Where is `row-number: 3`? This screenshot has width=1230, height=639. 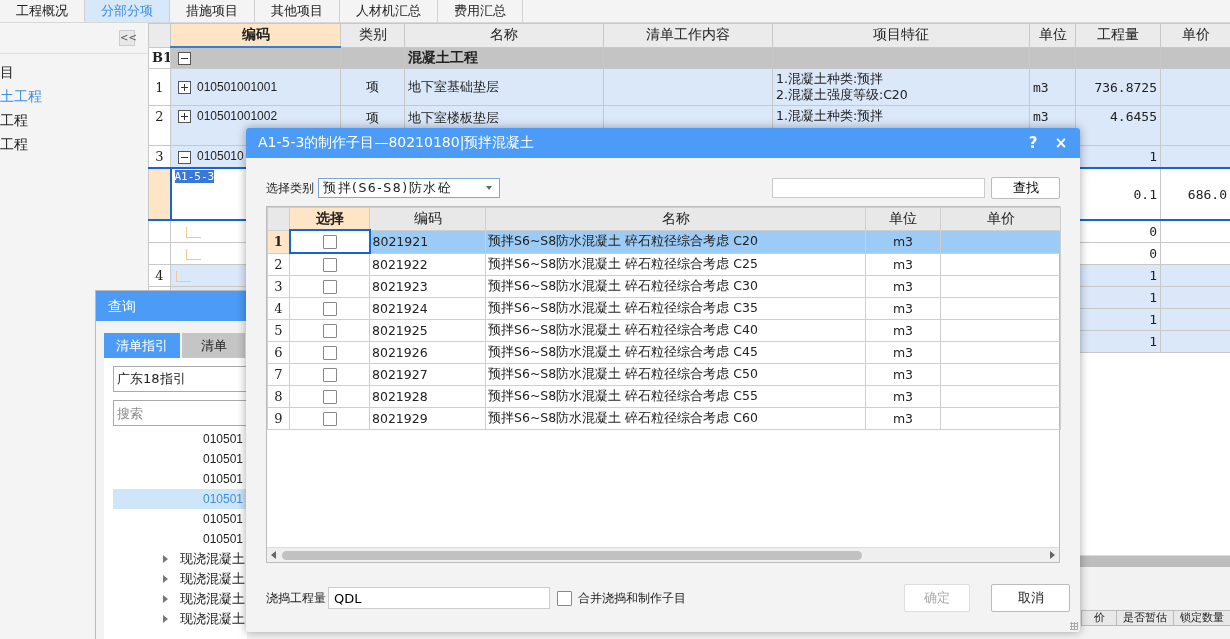 row-number: 3 is located at coordinates (159, 156).